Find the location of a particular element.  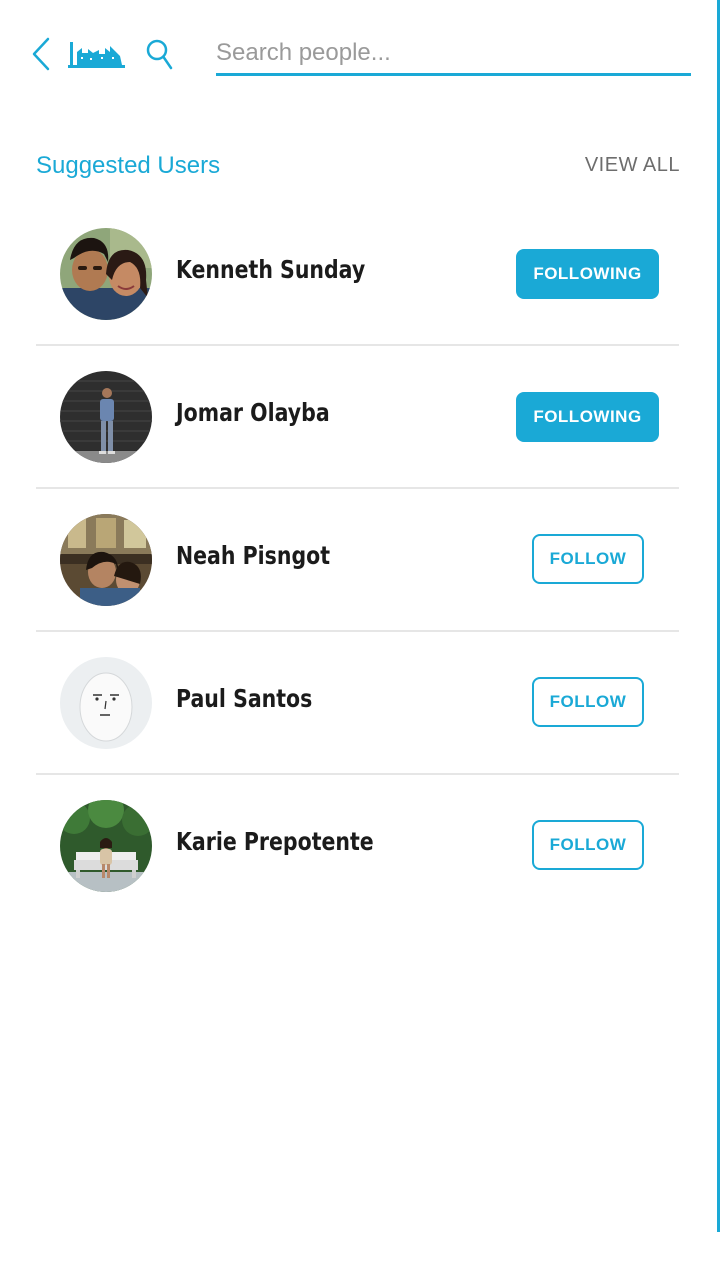

suggested-users-header: Suggested Users VIEW ALL is located at coordinates (358, 170).